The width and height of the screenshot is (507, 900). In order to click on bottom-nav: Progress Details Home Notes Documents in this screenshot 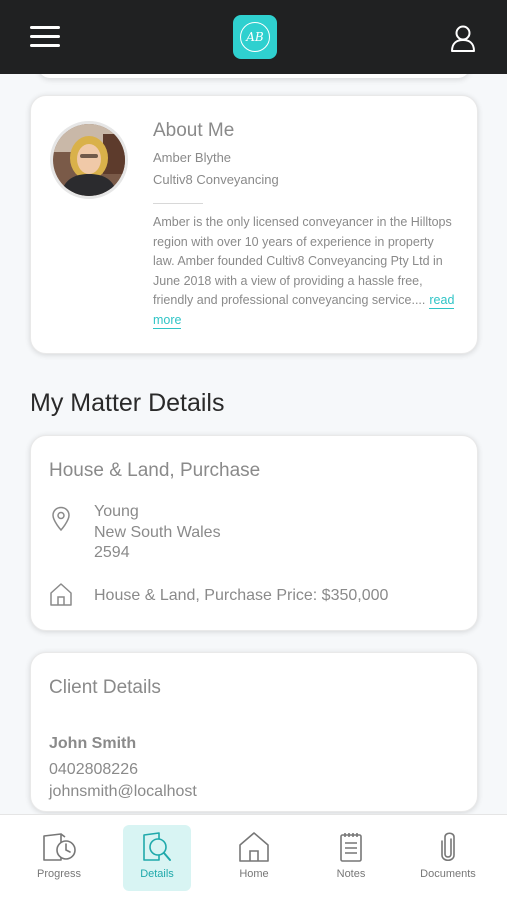, I will do `click(253, 857)`.